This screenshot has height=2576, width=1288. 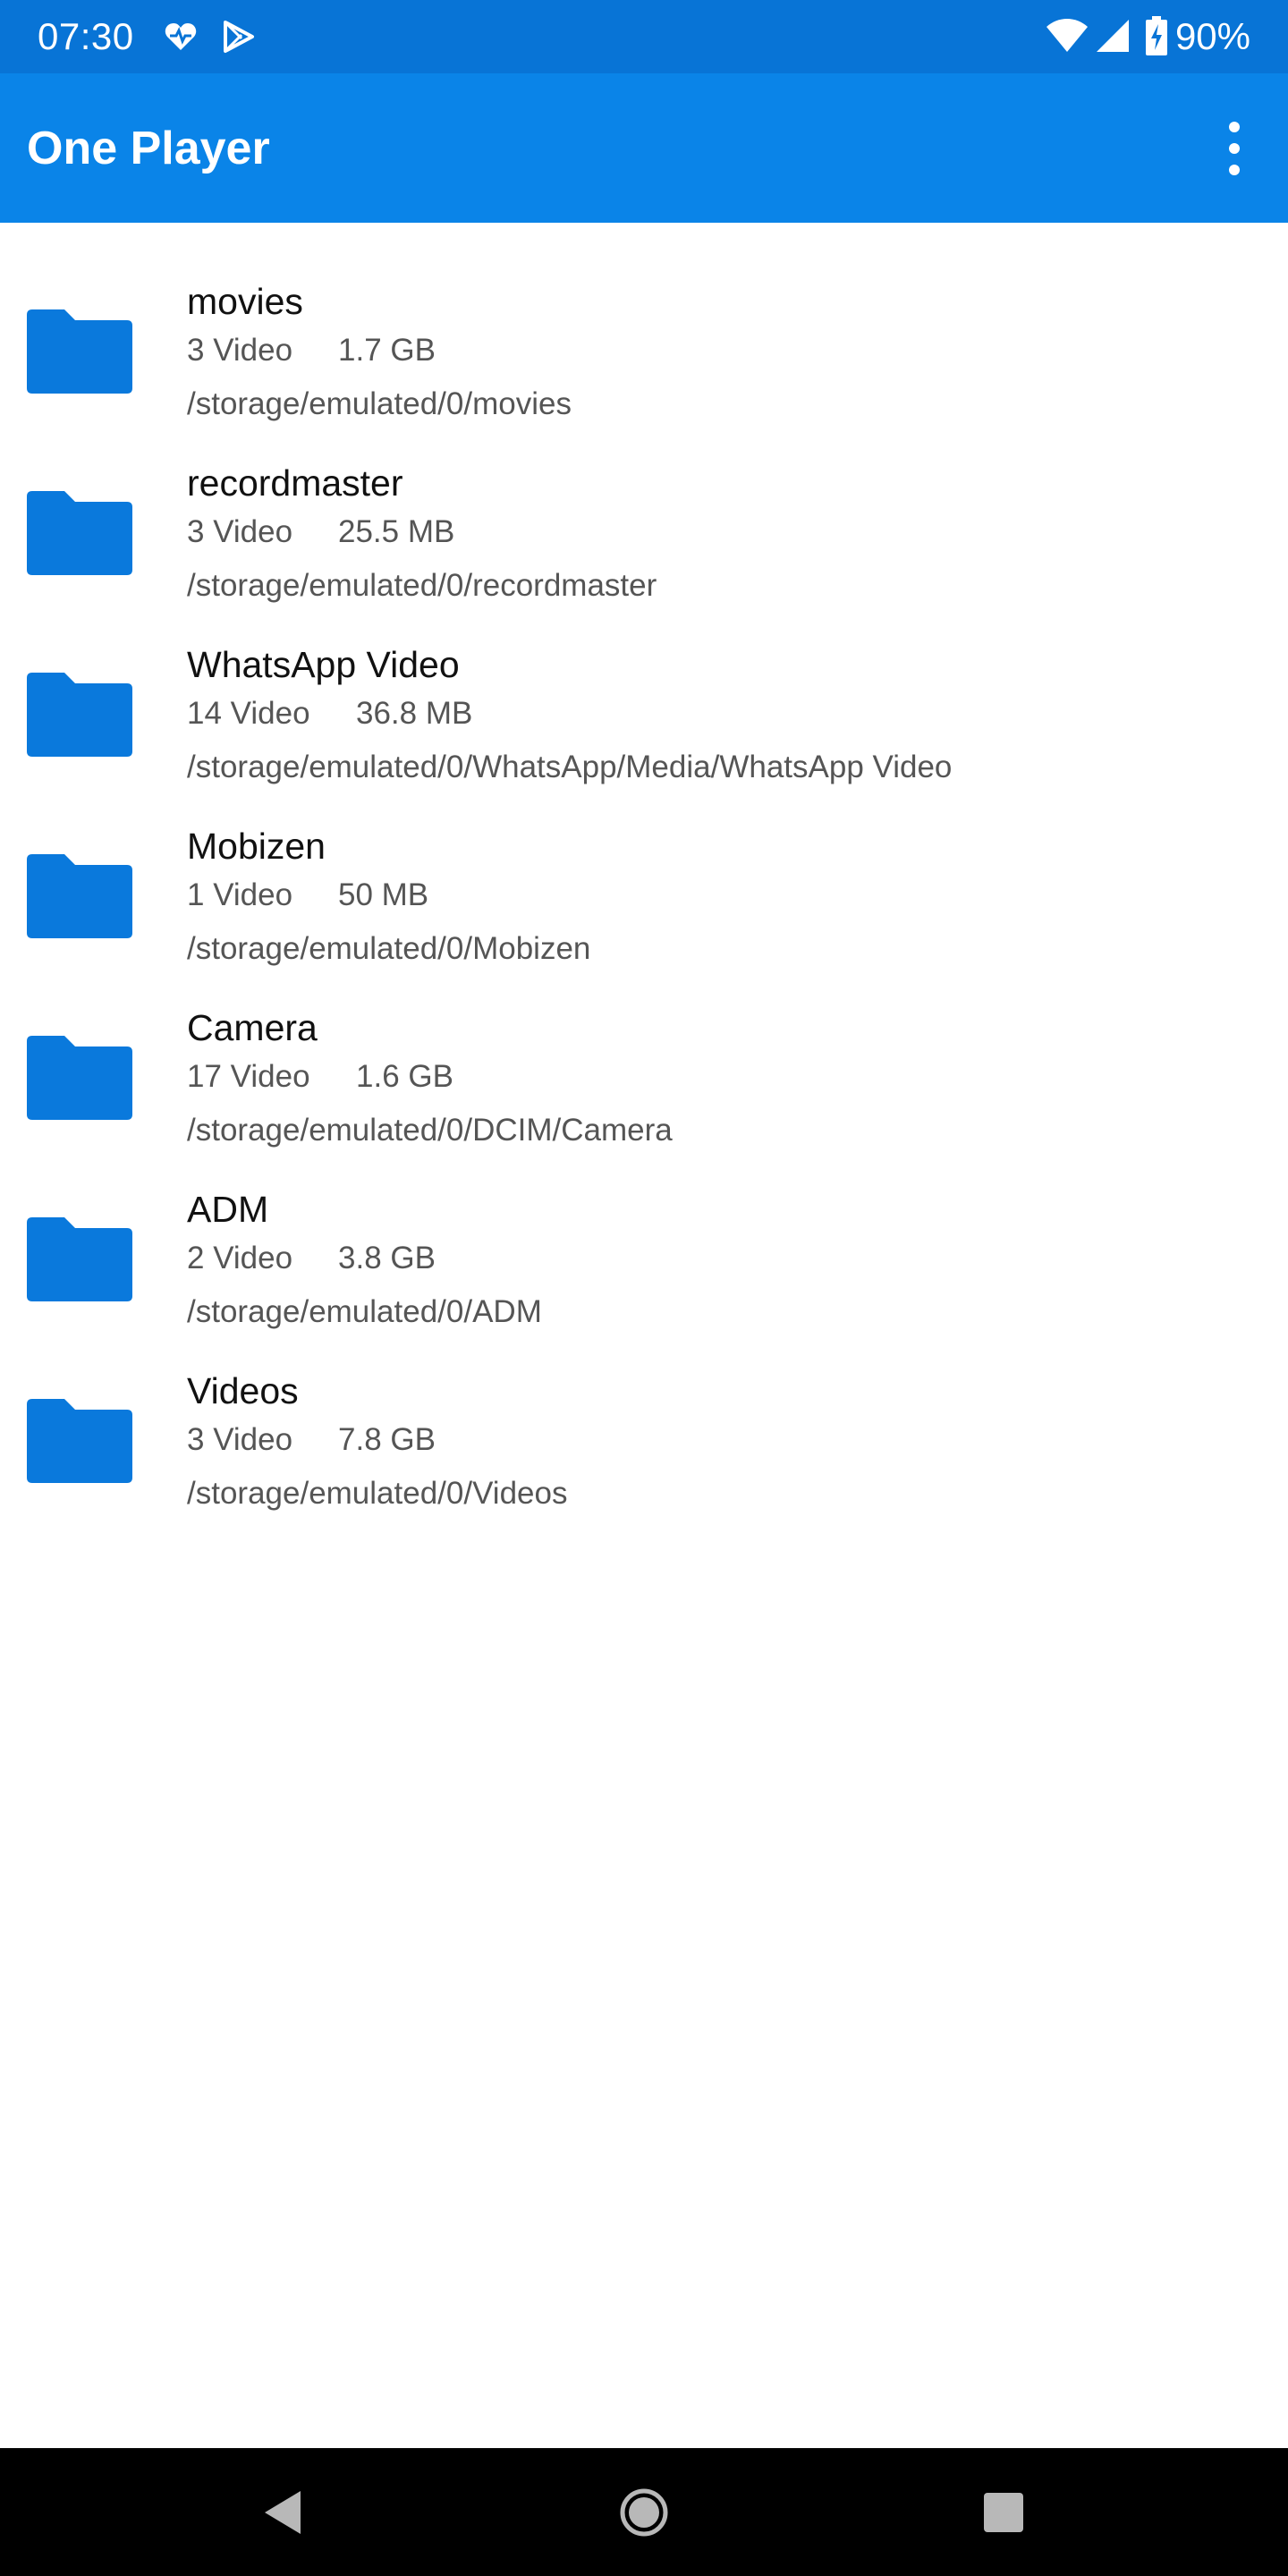 I want to click on folder-size: 25.5 MB, so click(x=396, y=531).